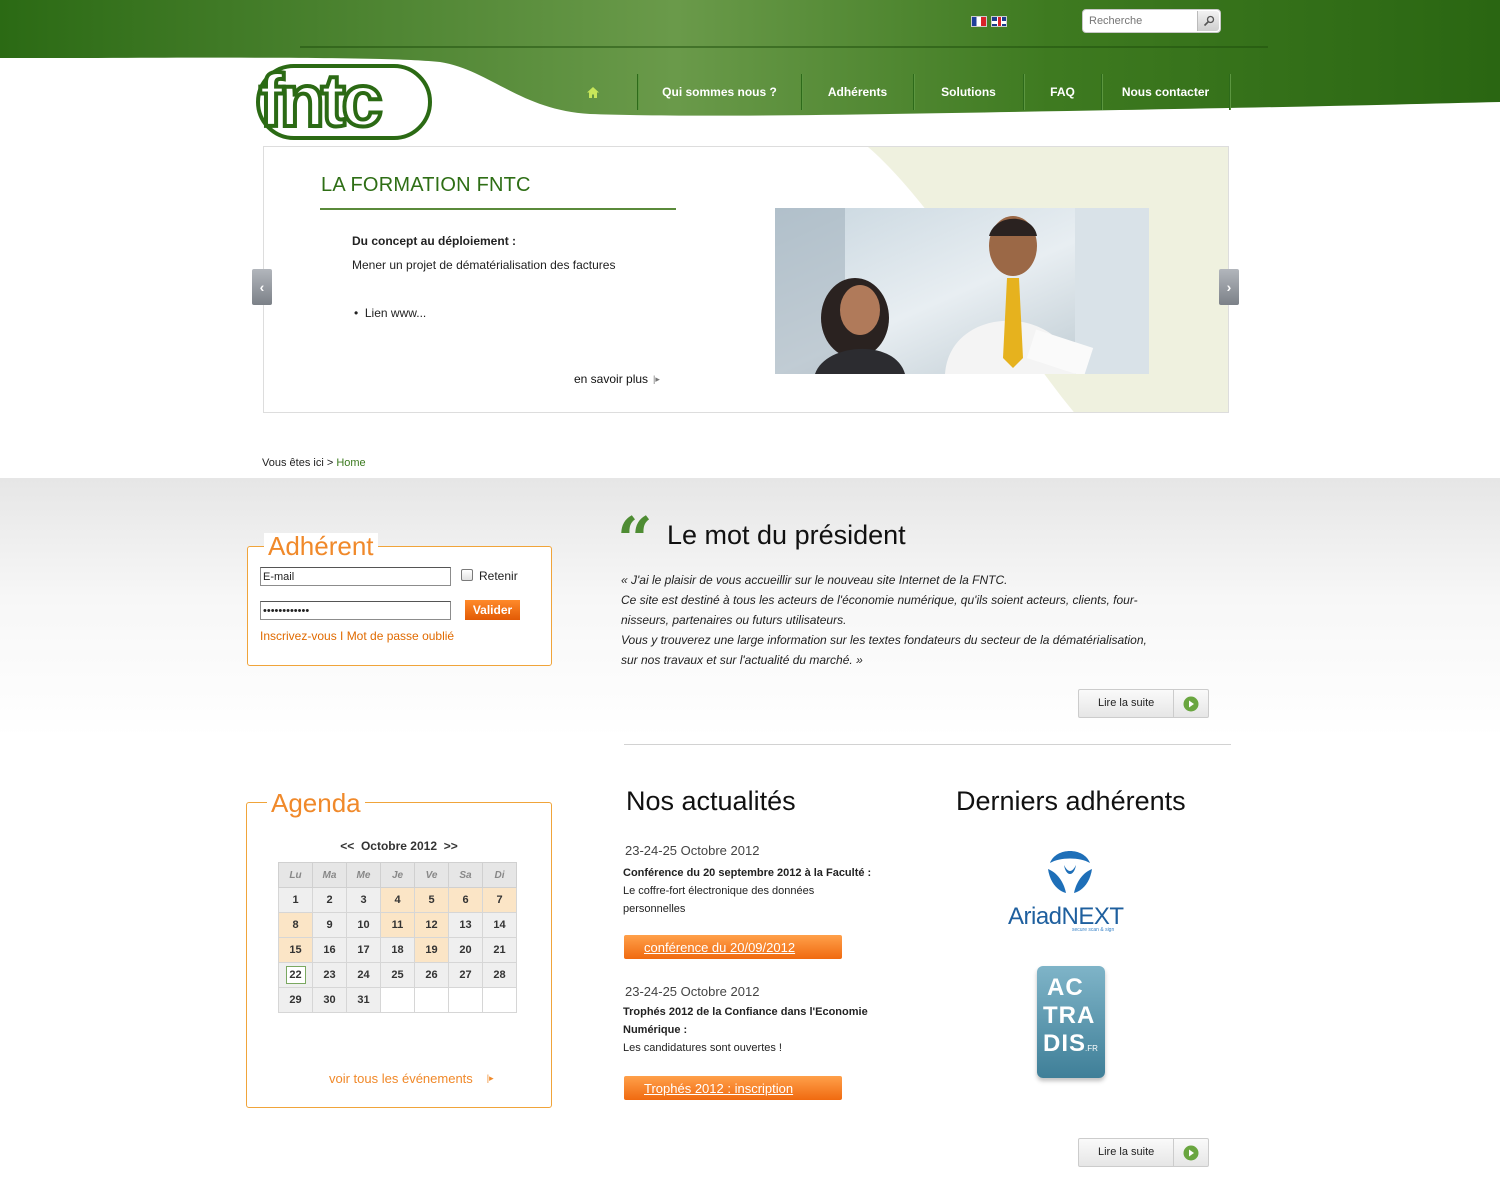  I want to click on email-field, so click(355, 576).